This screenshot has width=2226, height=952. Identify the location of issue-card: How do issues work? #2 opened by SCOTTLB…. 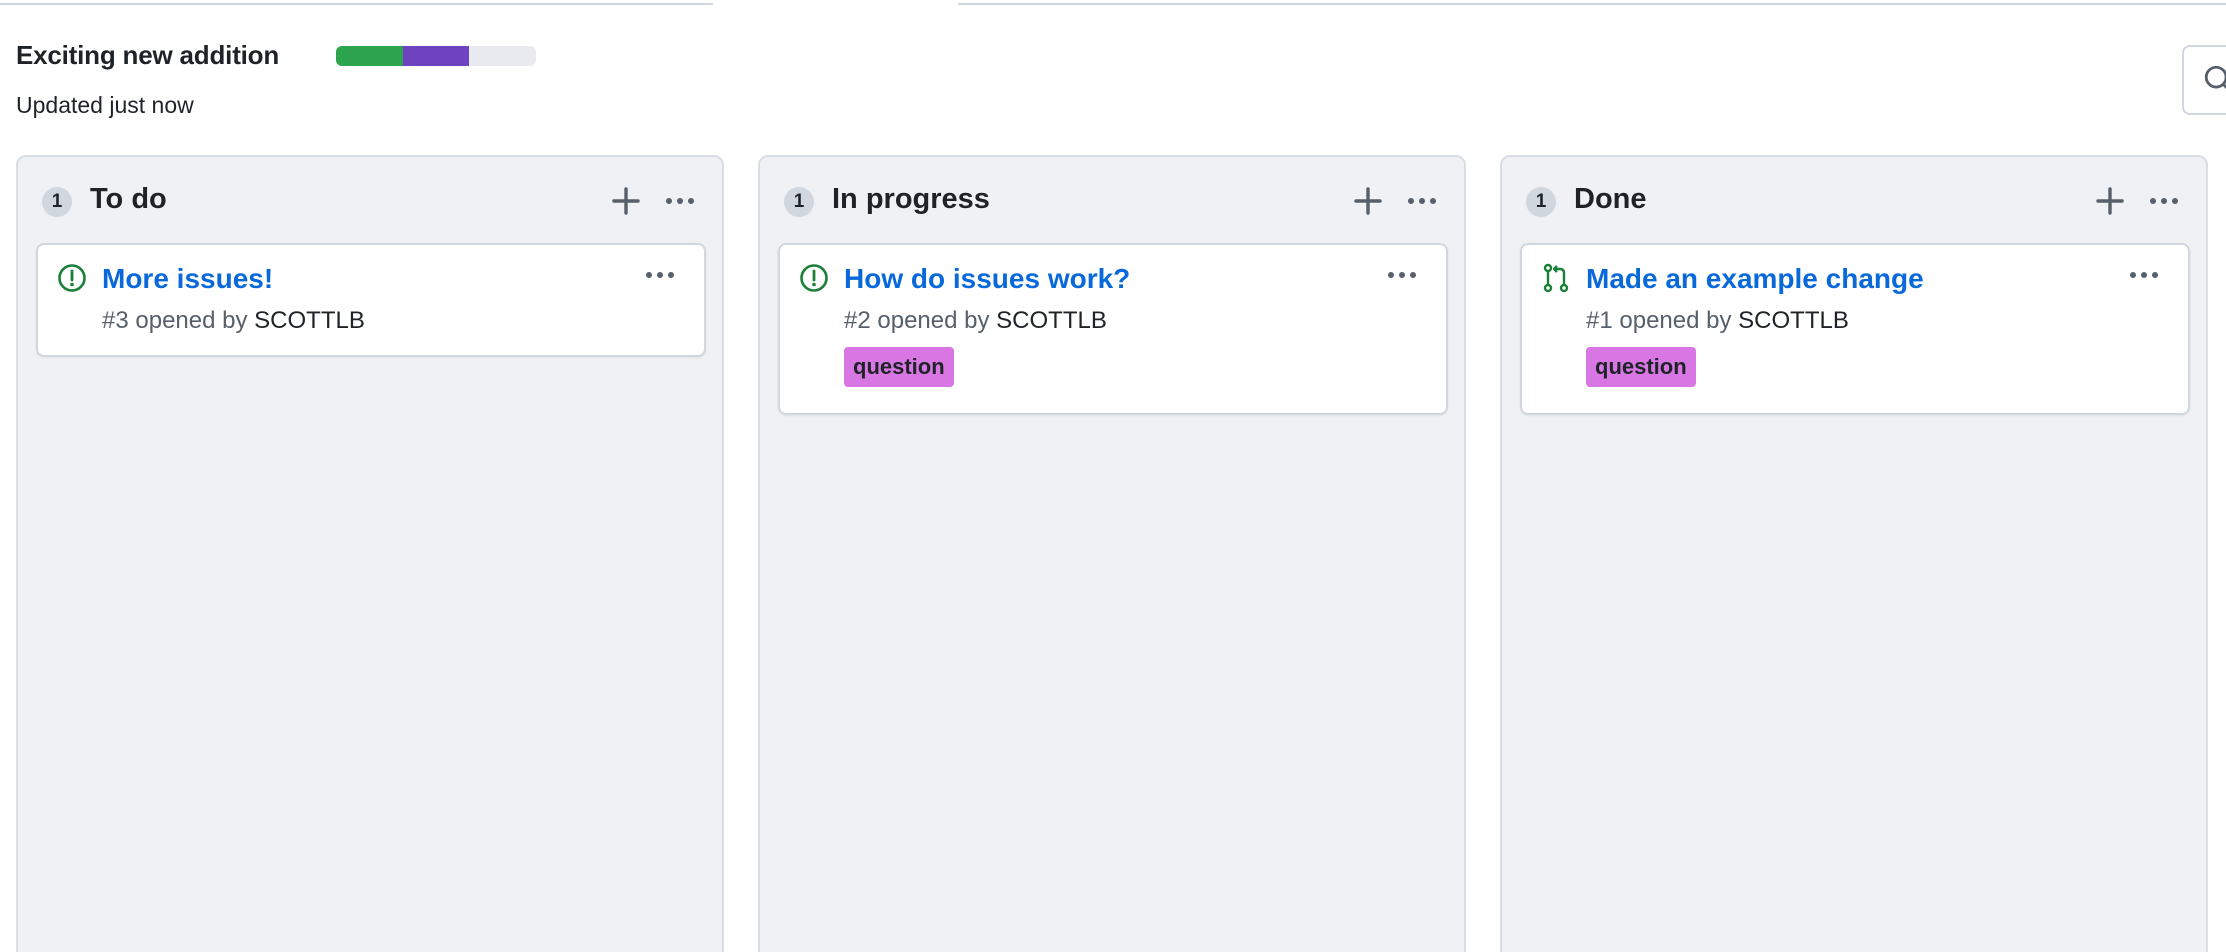
(1113, 329).